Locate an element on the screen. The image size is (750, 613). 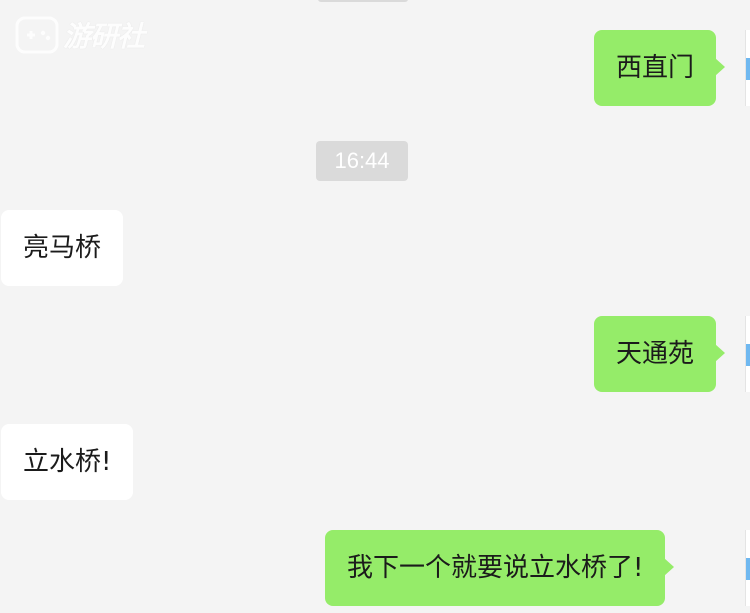
message-text: 我下一个就要说立水桥了! is located at coordinates (495, 568).